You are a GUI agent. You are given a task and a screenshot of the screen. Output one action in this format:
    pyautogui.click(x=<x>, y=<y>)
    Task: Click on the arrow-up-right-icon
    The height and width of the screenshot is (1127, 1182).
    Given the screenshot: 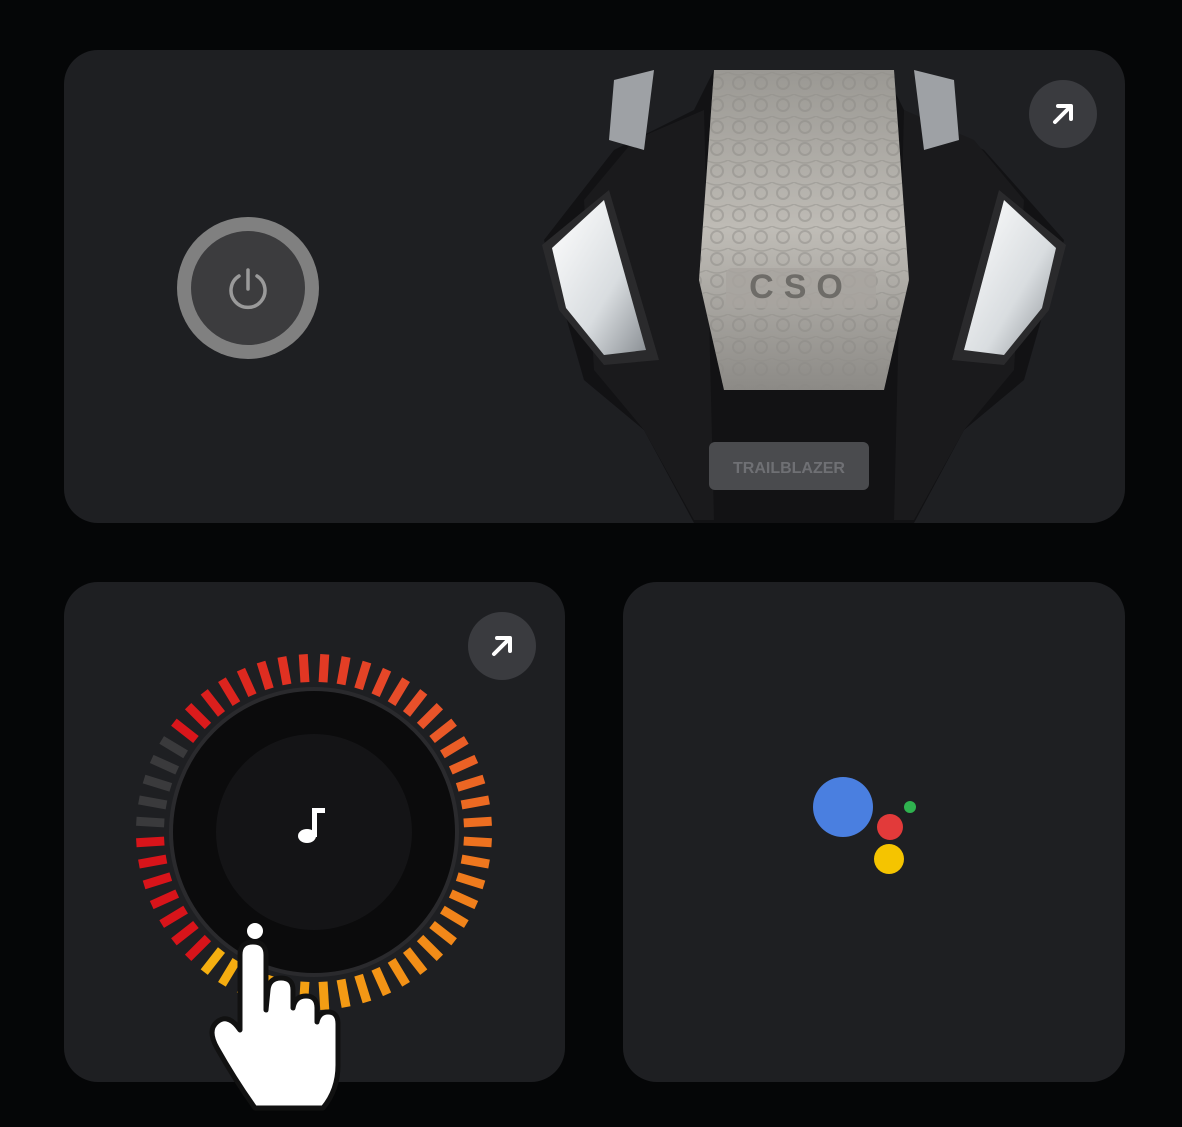 What is the action you would take?
    pyautogui.click(x=1063, y=114)
    